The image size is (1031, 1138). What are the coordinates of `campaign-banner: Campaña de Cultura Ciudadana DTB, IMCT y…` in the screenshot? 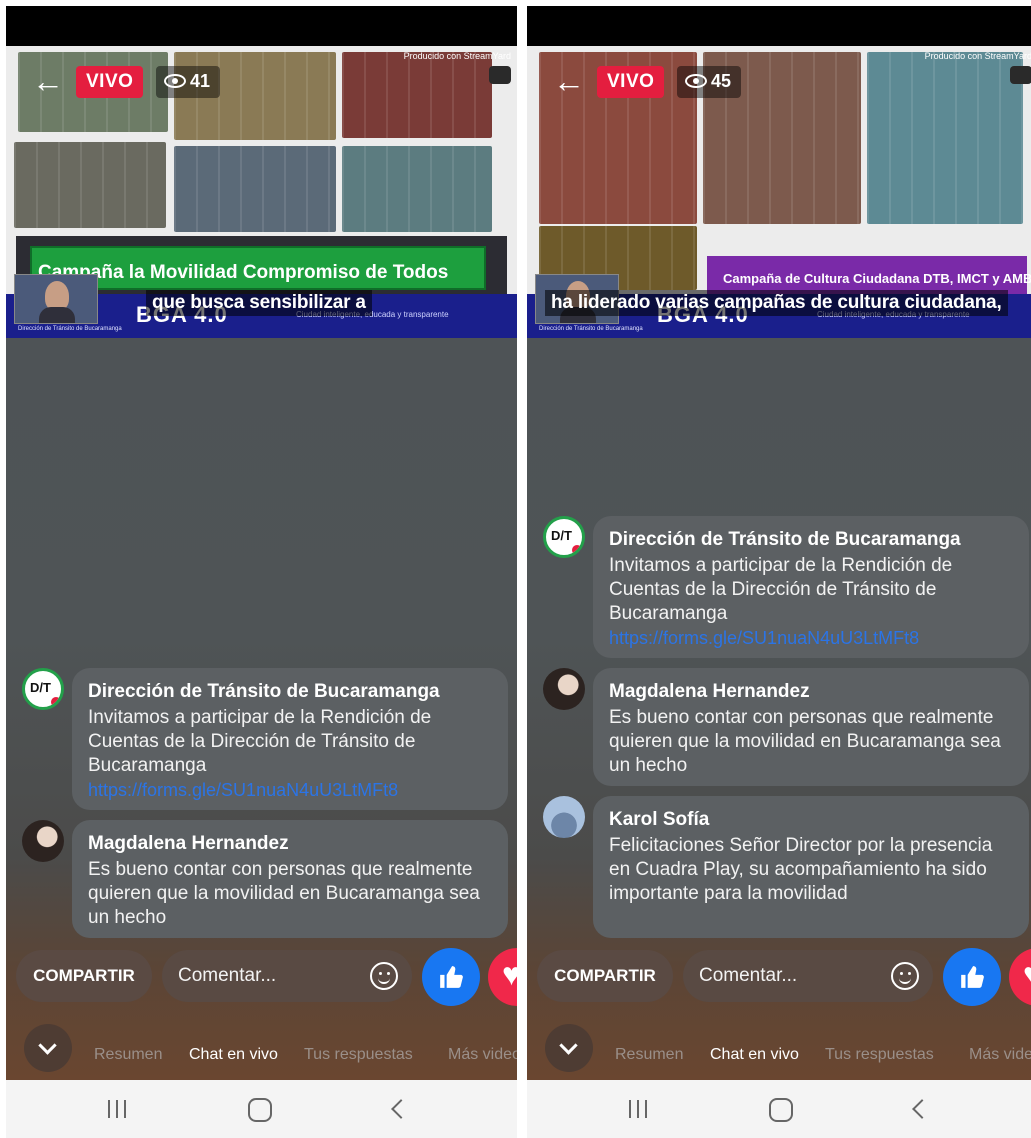 It's located at (869, 275).